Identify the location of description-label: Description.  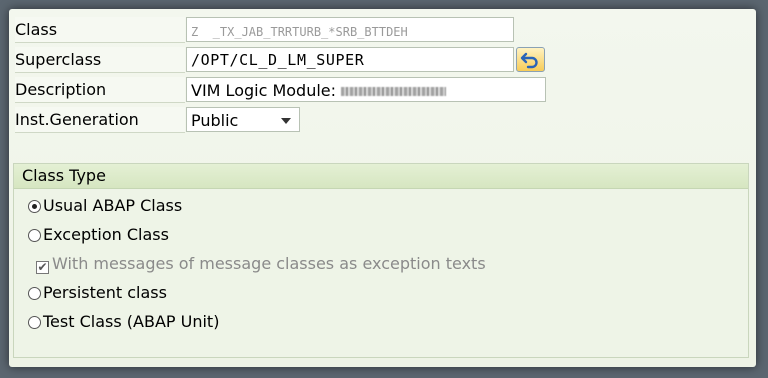
(100, 90).